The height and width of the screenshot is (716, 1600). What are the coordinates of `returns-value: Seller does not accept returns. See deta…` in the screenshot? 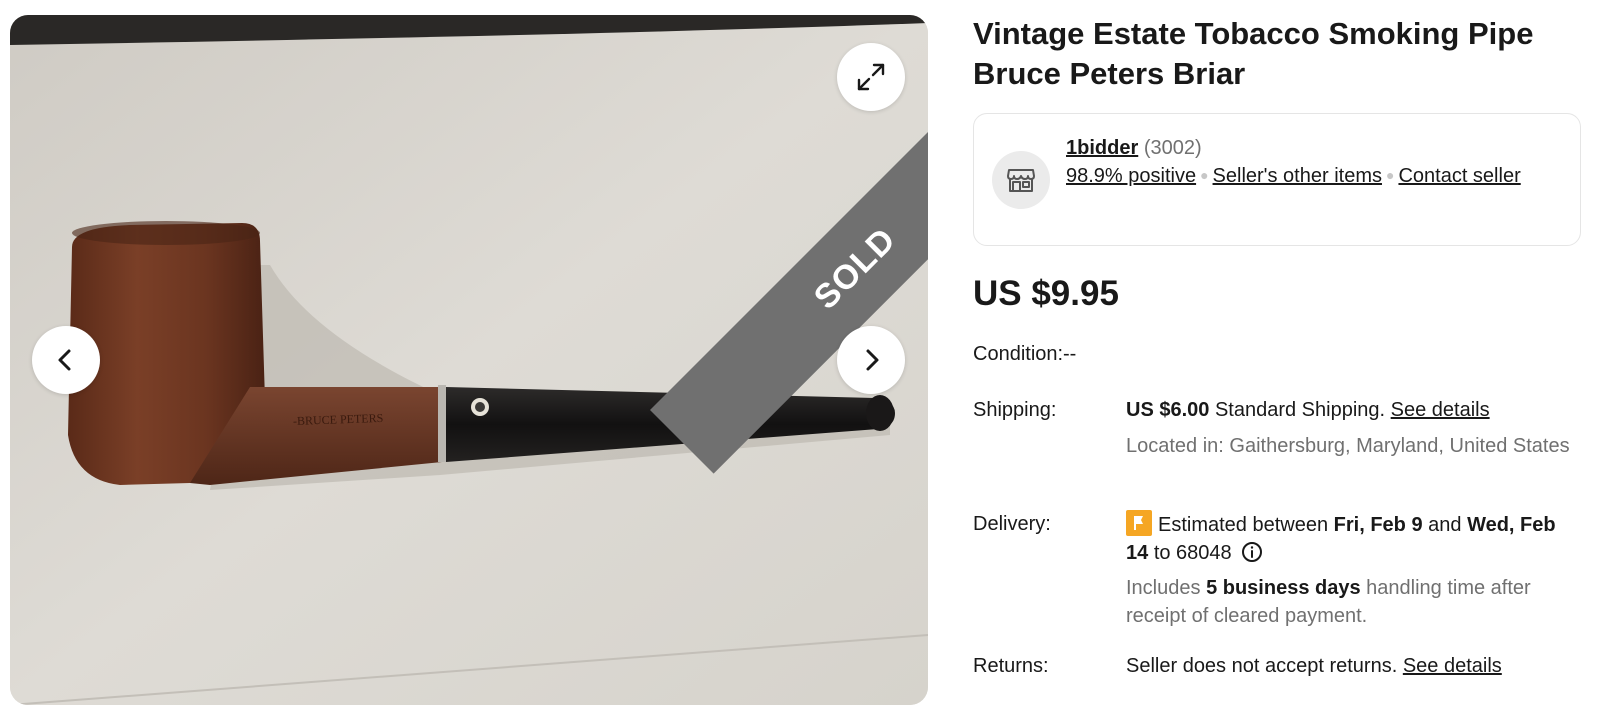 It's located at (1353, 666).